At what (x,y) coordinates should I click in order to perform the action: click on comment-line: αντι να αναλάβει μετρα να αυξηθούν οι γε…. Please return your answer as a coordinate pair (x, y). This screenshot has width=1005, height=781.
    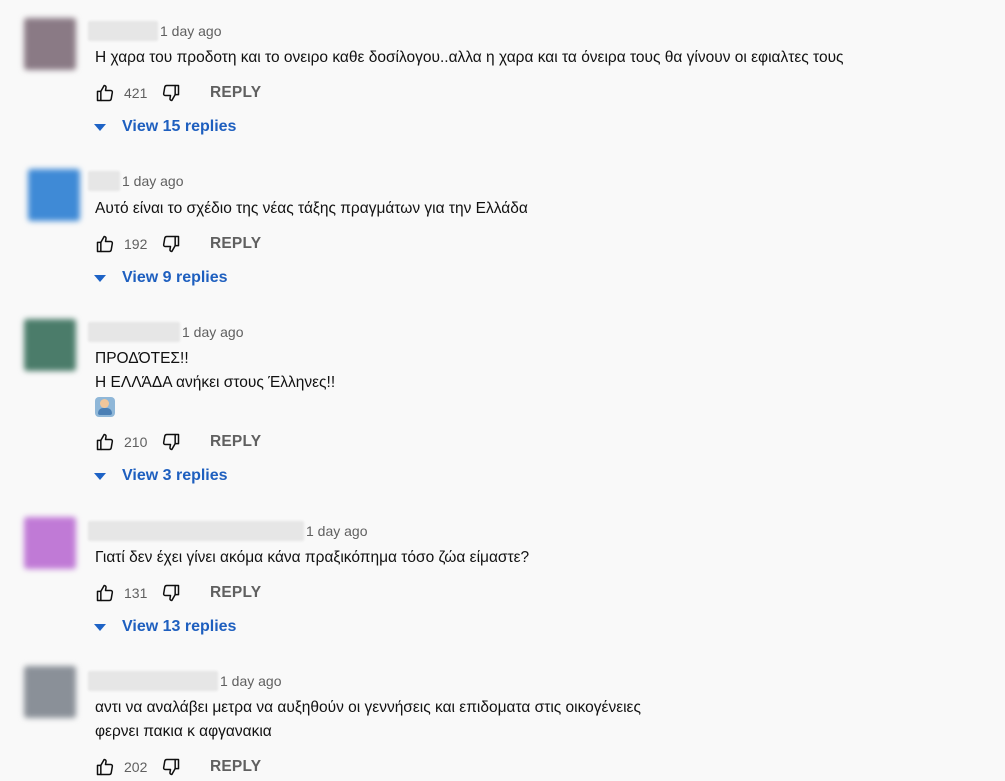
    Looking at the image, I should click on (368, 707).